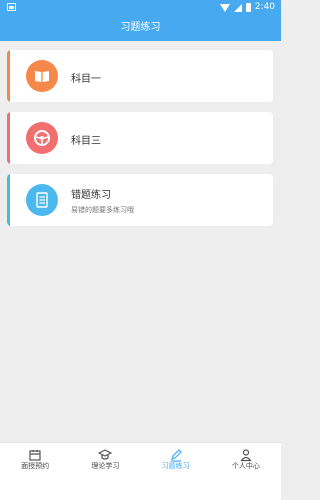  I want to click on nav-item-appointment: 面授预约, so click(35, 471).